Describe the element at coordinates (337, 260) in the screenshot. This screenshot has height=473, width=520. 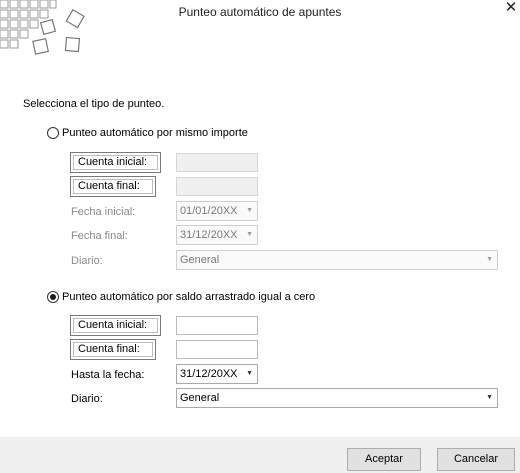
I see `diario-select-1: General ▼` at that location.